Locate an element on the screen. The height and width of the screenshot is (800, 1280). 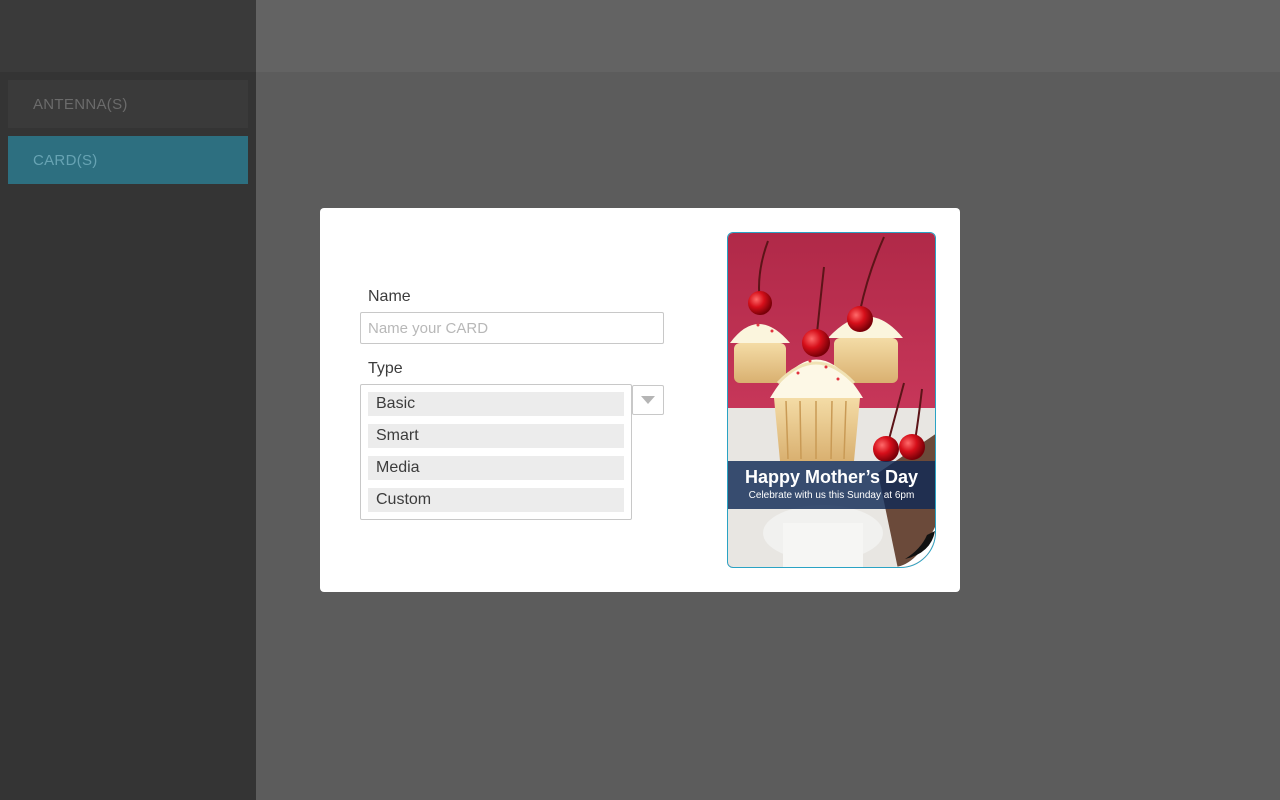
type-select-list: Basic Smart Media Custom is located at coordinates (496, 452).